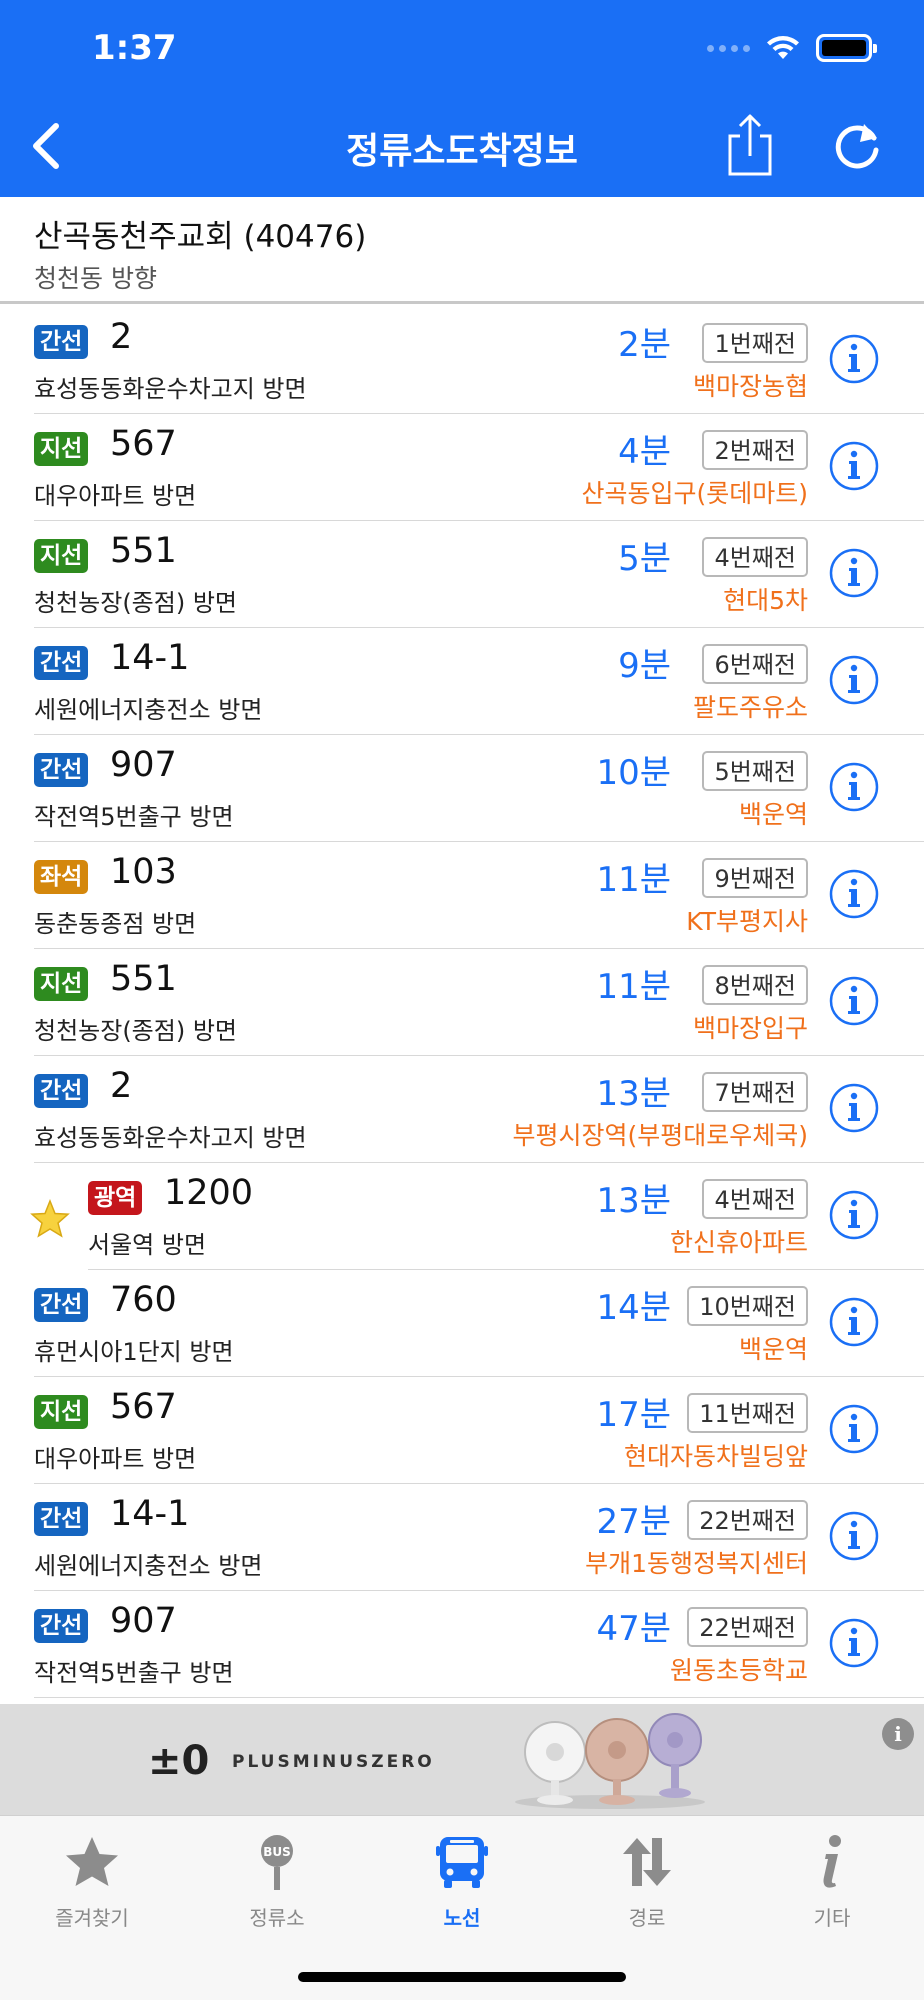 This screenshot has height=2000, width=924. What do you see at coordinates (147, 1245) in the screenshot?
I see `route-direction: 서울역 방면` at bounding box center [147, 1245].